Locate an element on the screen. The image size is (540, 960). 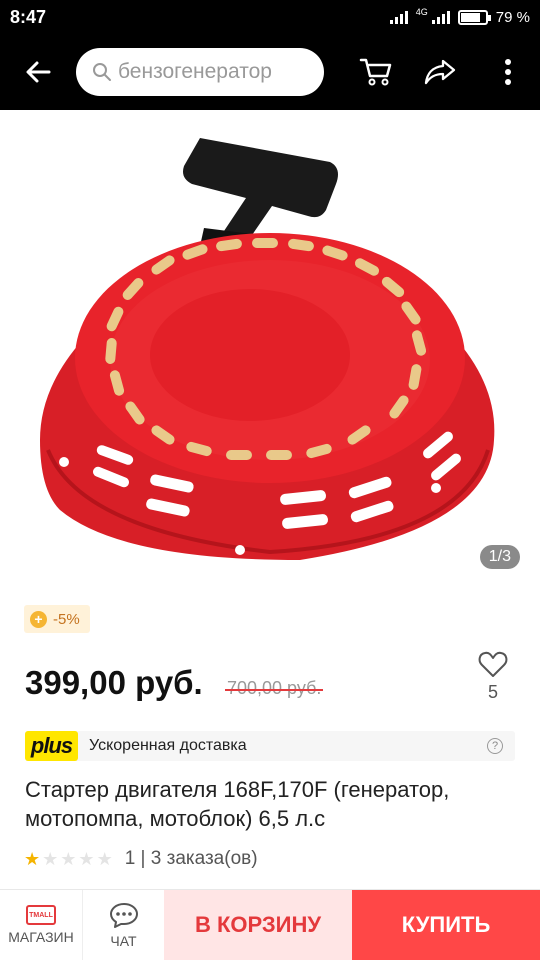
status-bar: 8:47 4G 79 % is located at coordinates (270, 17).